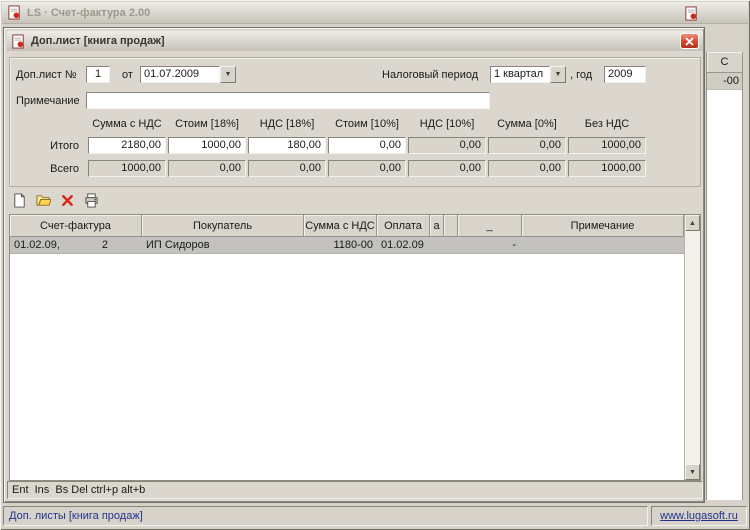  I want to click on year-input: 2009, so click(625, 74).